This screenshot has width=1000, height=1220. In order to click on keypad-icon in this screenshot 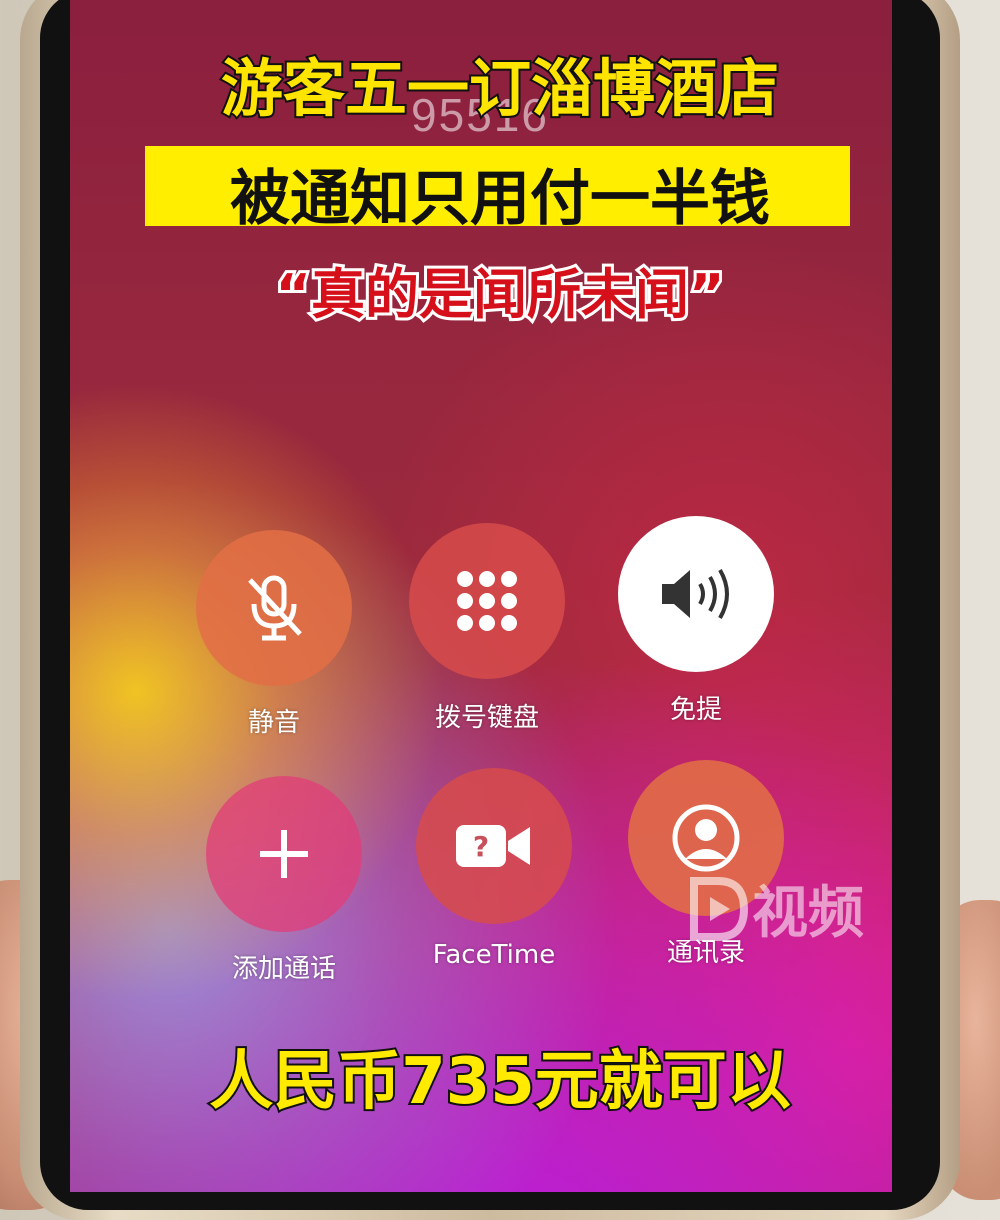, I will do `click(487, 601)`.